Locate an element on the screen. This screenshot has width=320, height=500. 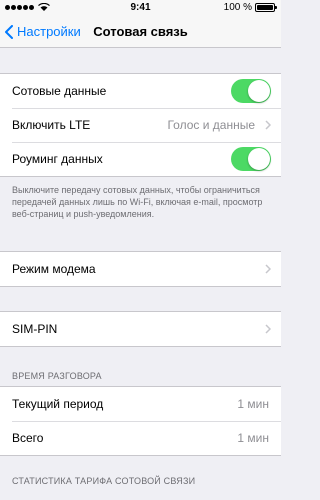
lifetime-row: Всего 1 мин is located at coordinates (140, 438).